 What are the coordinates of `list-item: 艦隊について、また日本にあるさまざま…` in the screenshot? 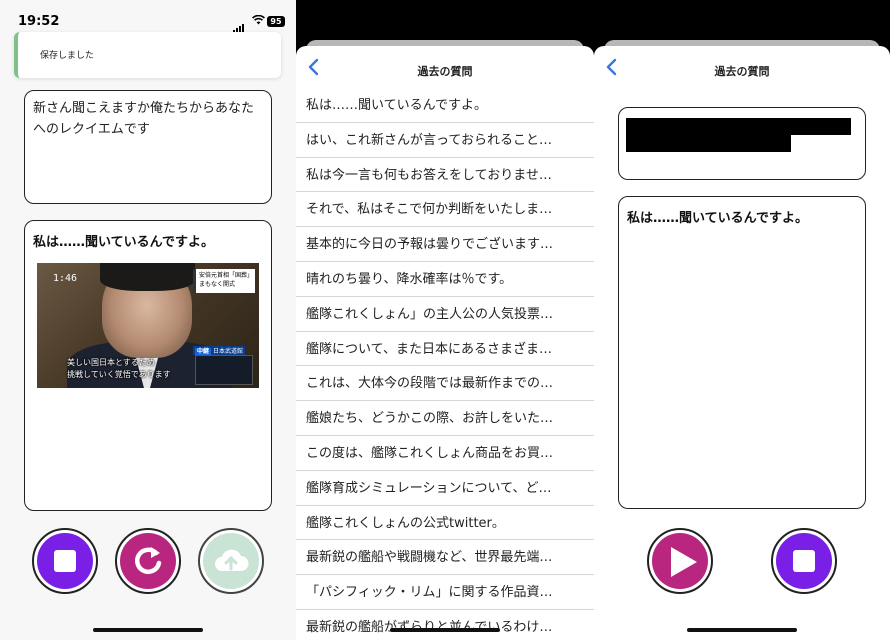 It's located at (445, 349).